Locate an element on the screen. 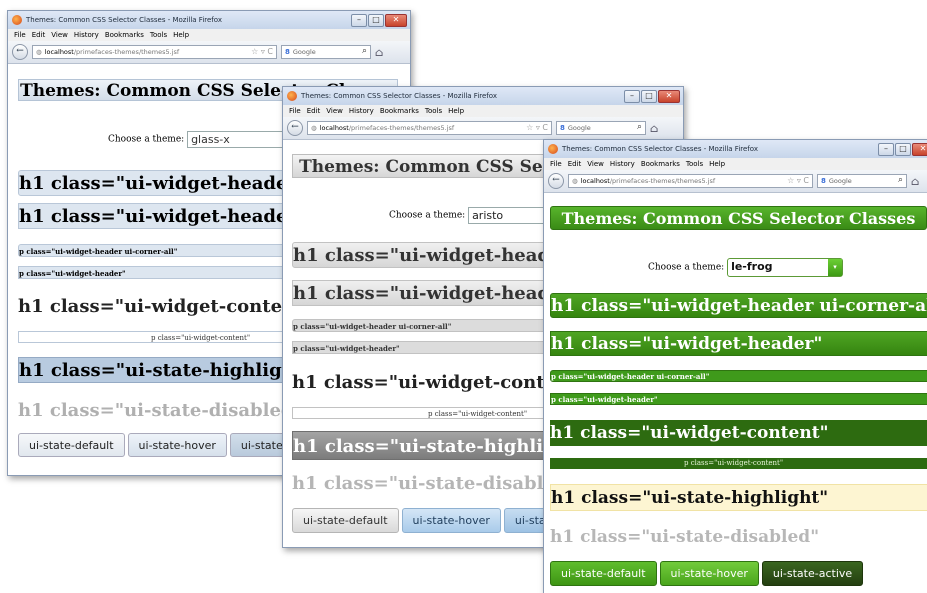  state-active-button: ui-state-active is located at coordinates (812, 573).